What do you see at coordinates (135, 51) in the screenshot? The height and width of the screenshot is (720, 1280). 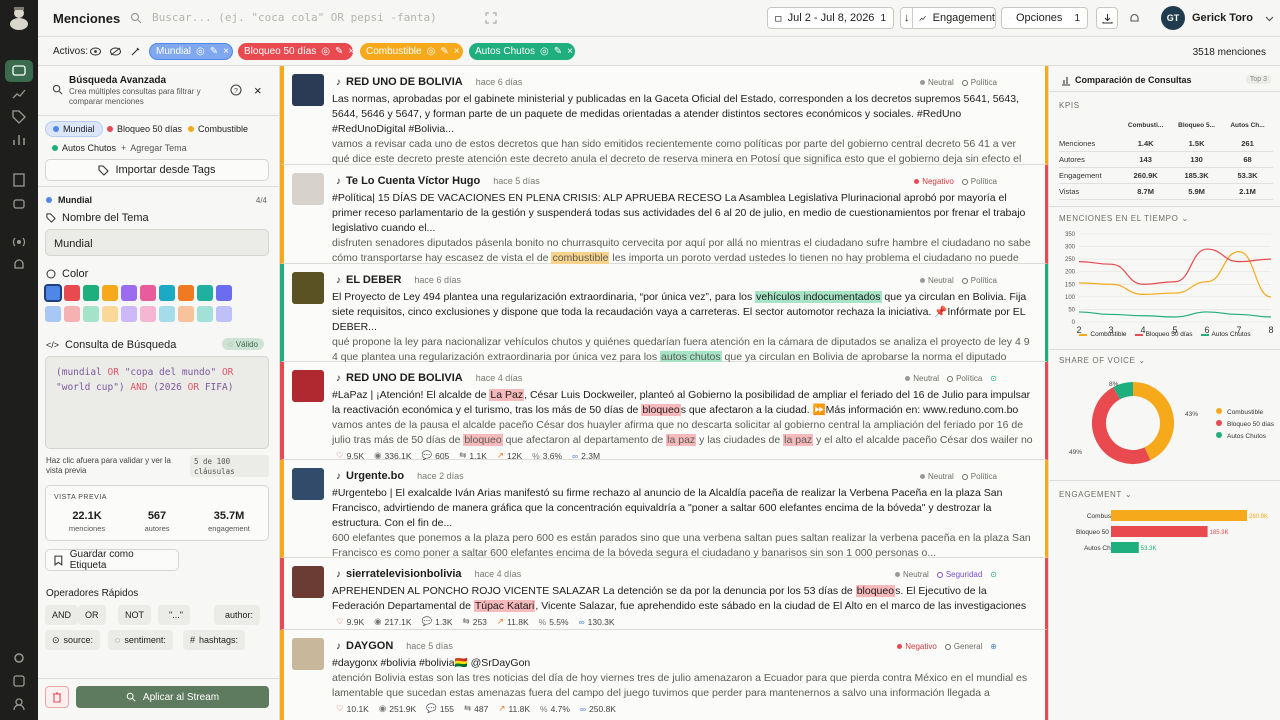 I see `brush-icon` at bounding box center [135, 51].